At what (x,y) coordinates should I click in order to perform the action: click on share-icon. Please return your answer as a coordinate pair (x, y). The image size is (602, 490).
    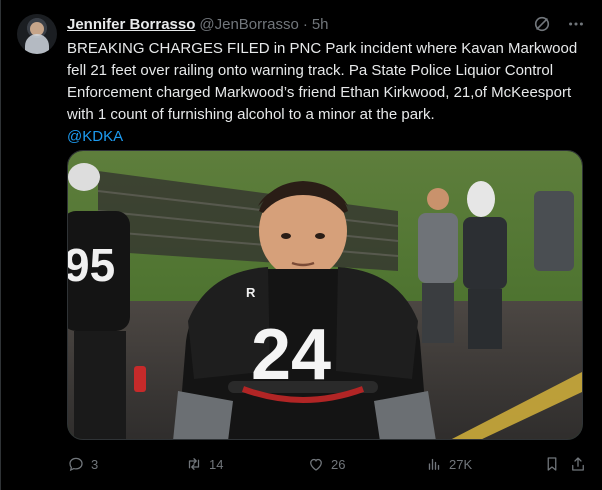
    Looking at the image, I should click on (578, 464).